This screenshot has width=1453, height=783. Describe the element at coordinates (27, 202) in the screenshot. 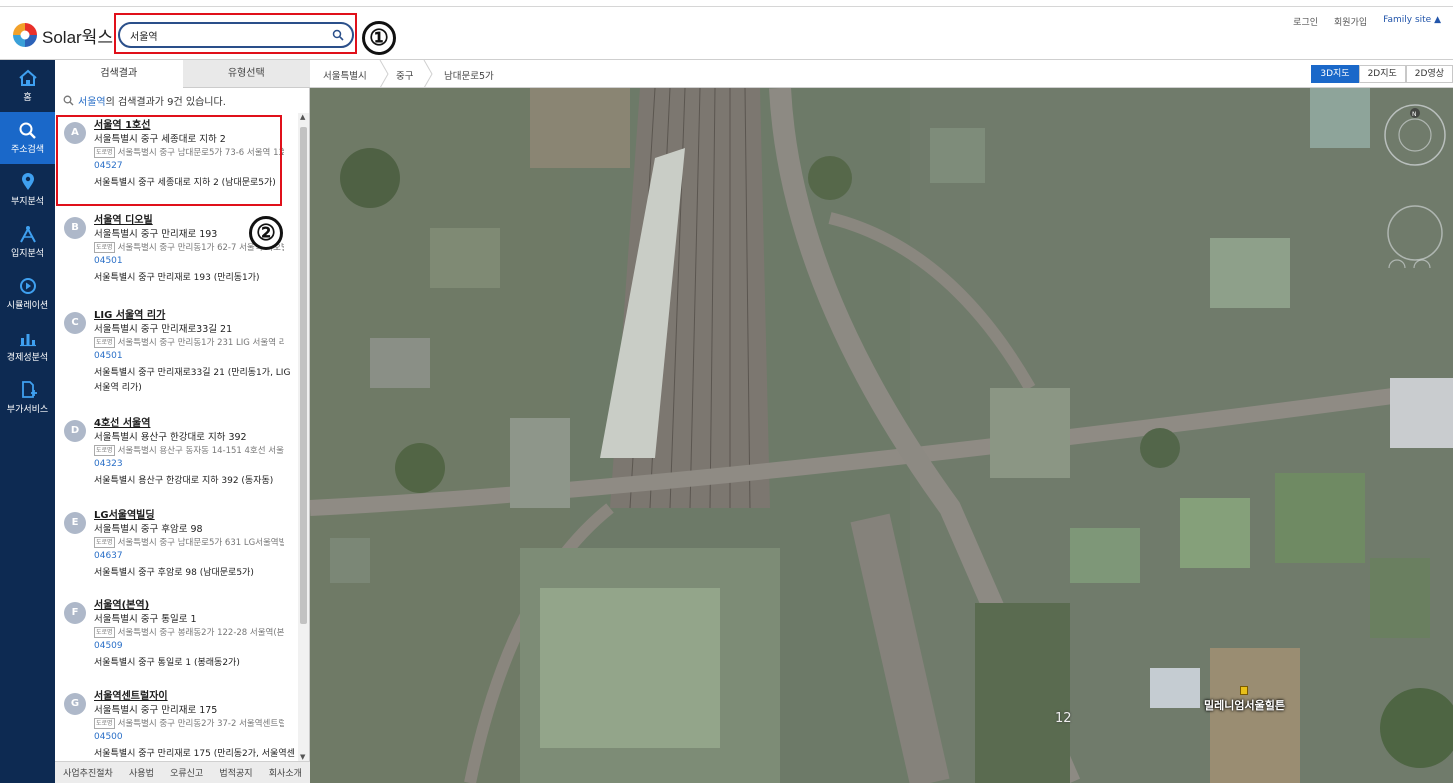

I see `nav-label-site-analysis: 부지분석` at that location.